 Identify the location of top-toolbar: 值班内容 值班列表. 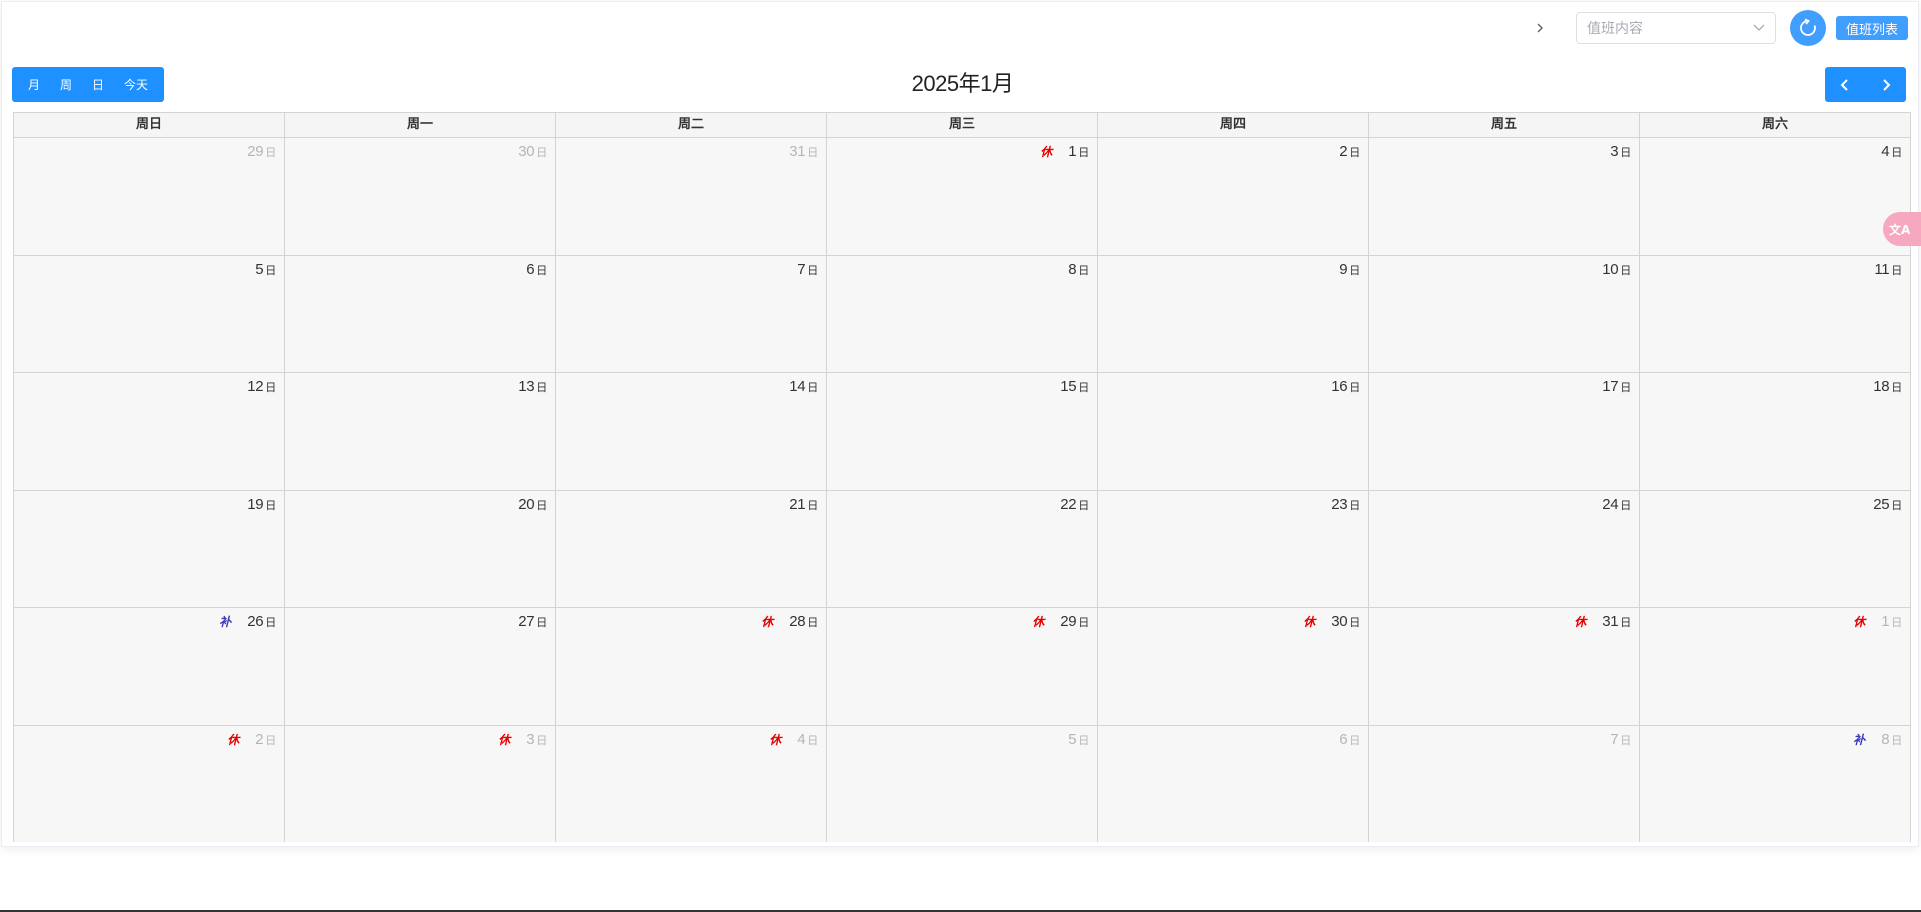
(1717, 28).